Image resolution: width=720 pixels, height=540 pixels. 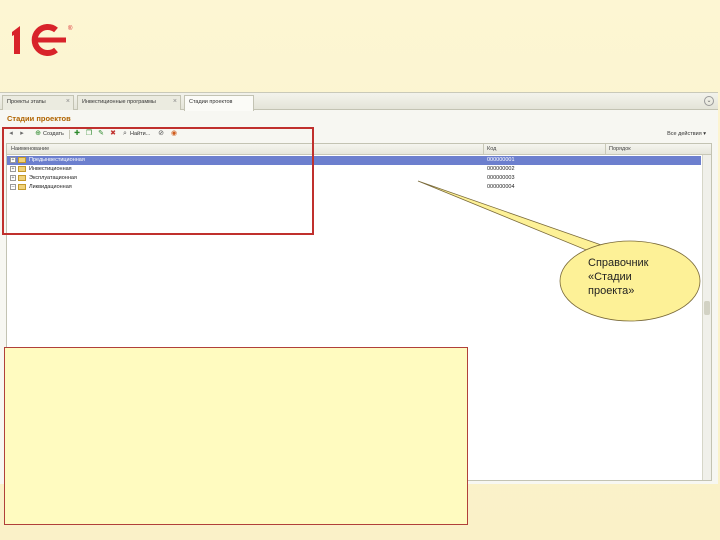 What do you see at coordinates (42, 40) in the screenshot?
I see `1c-logo: ®` at bounding box center [42, 40].